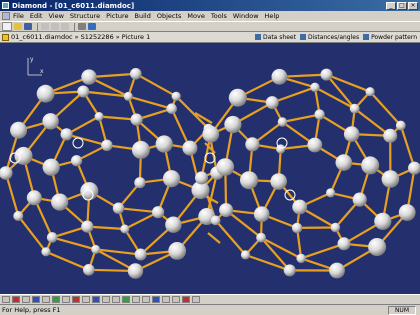 This screenshot has height=315, width=420. What do you see at coordinates (65, 26) in the screenshot?
I see `paste-icon` at bounding box center [65, 26].